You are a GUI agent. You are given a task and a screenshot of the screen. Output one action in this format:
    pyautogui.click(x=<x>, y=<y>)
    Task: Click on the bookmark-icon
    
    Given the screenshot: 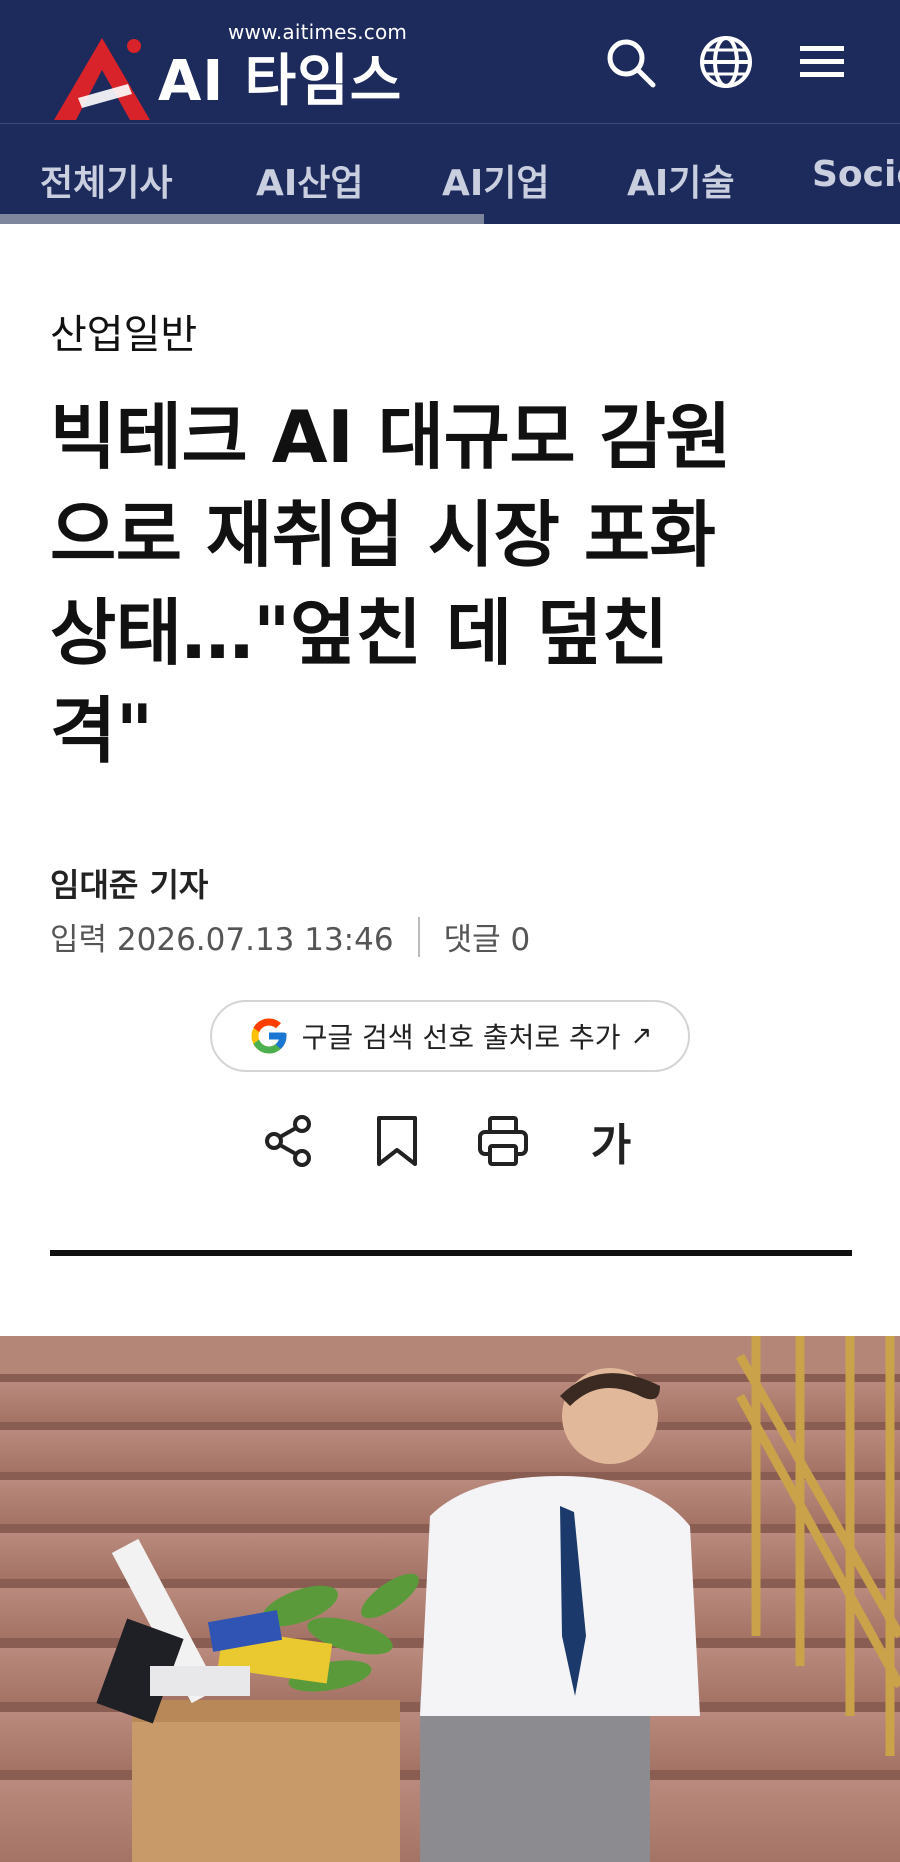 What is the action you would take?
    pyautogui.click(x=397, y=1141)
    